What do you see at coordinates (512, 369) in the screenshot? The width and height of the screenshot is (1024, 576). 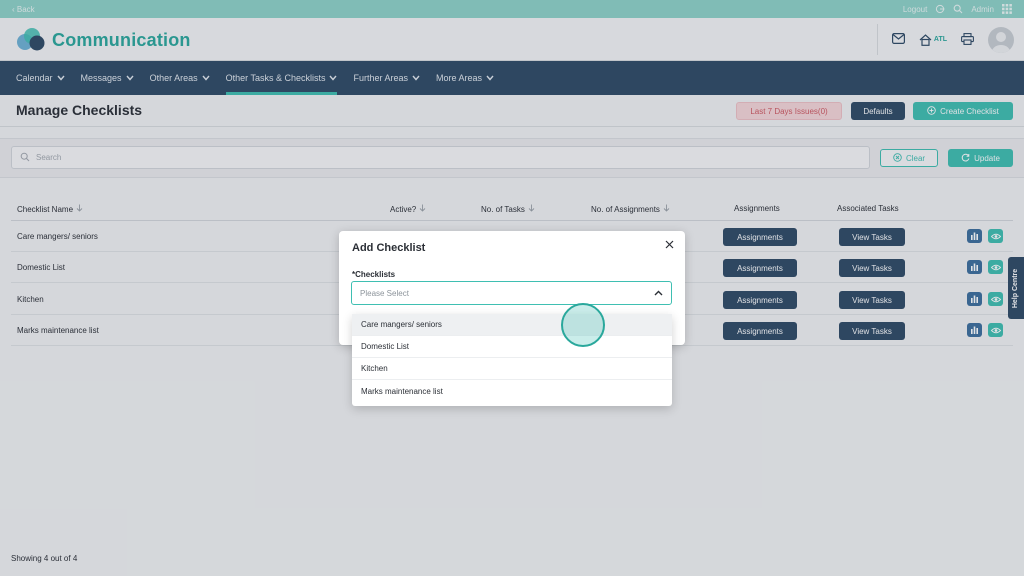 I see `dropdown-option: Kitchen` at bounding box center [512, 369].